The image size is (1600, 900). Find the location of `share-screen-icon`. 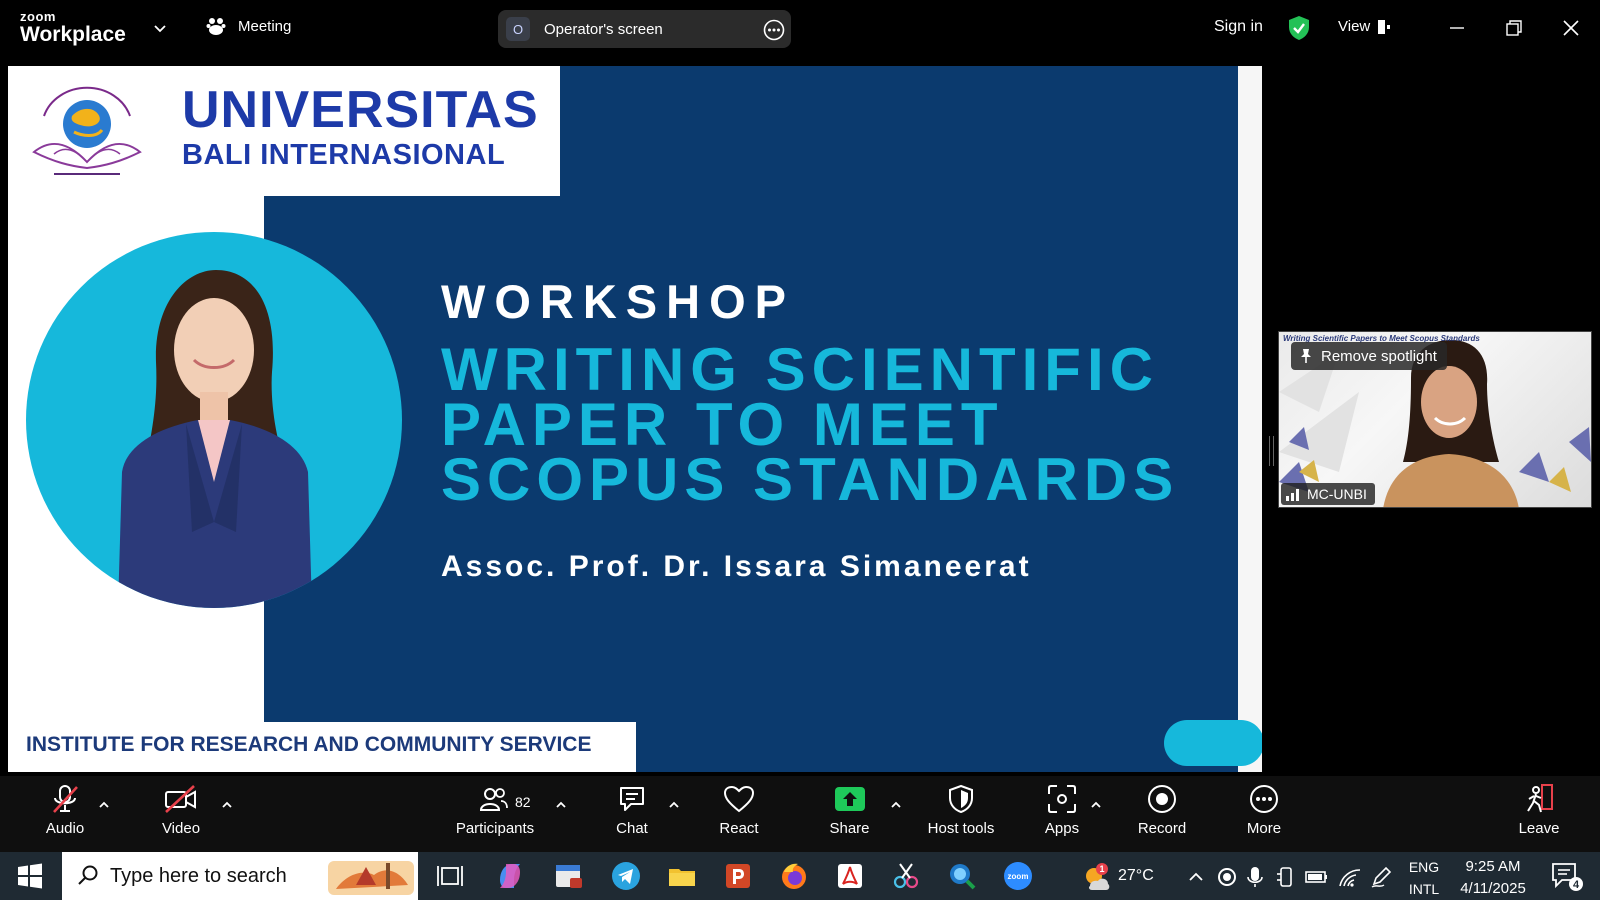

share-screen-icon is located at coordinates (849, 799).